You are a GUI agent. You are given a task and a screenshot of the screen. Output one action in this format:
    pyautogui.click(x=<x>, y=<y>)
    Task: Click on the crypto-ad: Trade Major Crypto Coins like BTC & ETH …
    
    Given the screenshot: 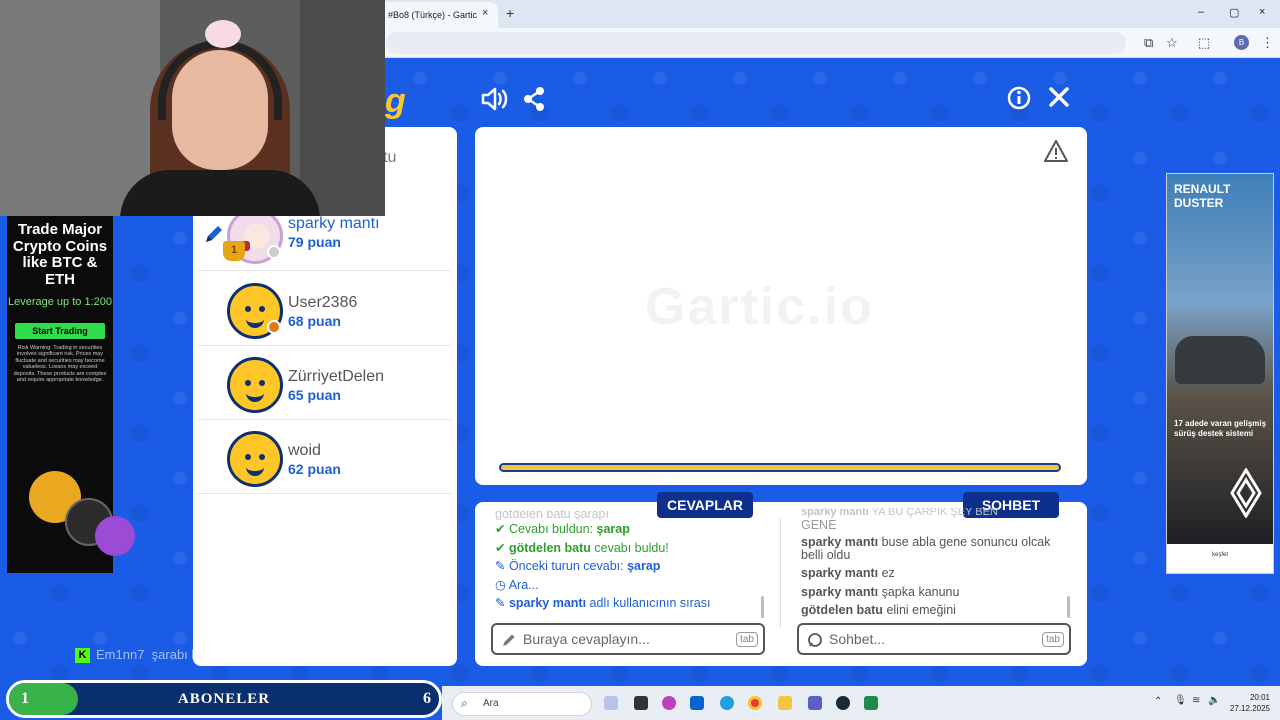 What is the action you would take?
    pyautogui.click(x=71, y=394)
    